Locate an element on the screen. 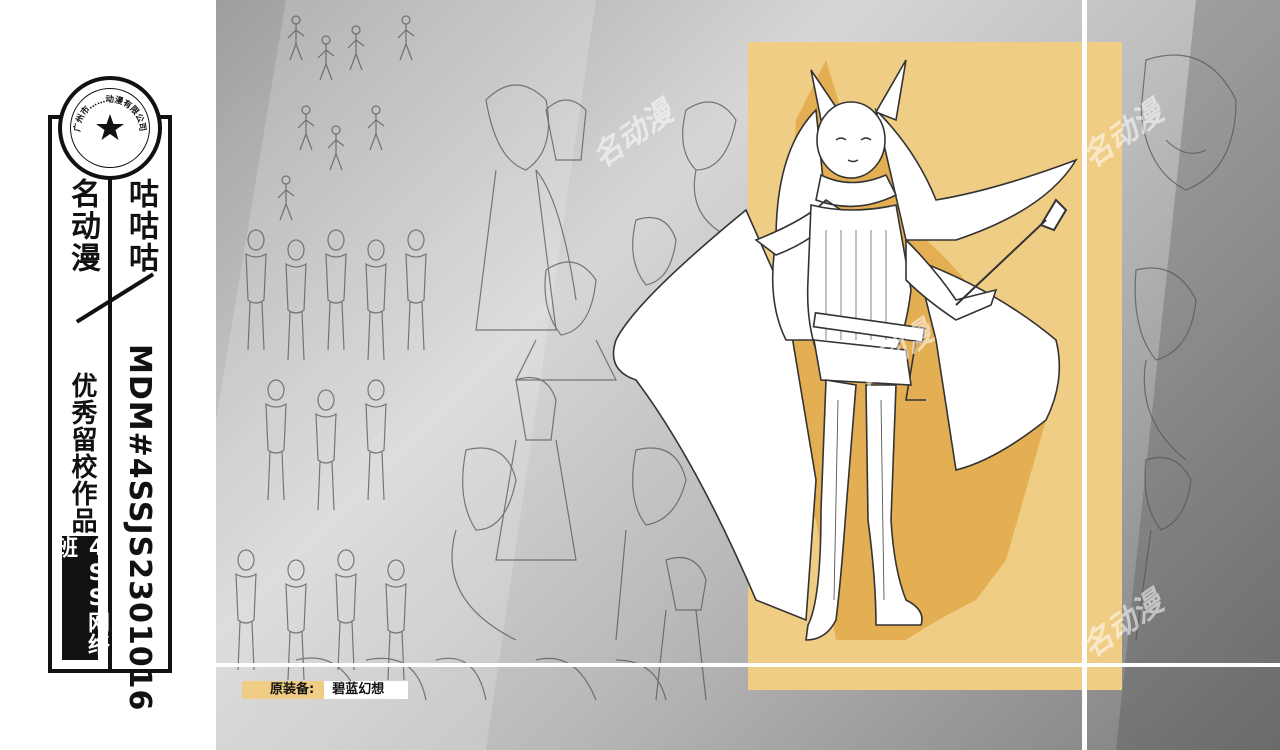 The width and height of the screenshot is (1280, 750). class-tag: 4SS网络班 is located at coordinates (80, 598).